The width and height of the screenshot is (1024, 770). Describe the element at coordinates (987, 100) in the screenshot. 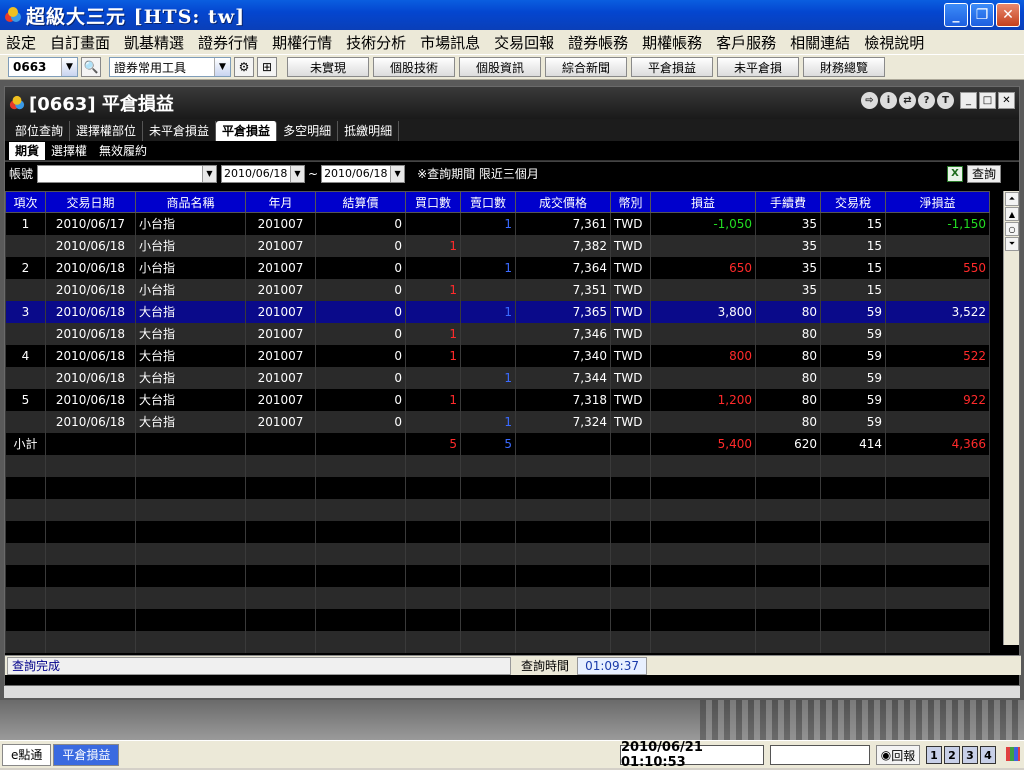

I see `window-maximize-button: □` at that location.